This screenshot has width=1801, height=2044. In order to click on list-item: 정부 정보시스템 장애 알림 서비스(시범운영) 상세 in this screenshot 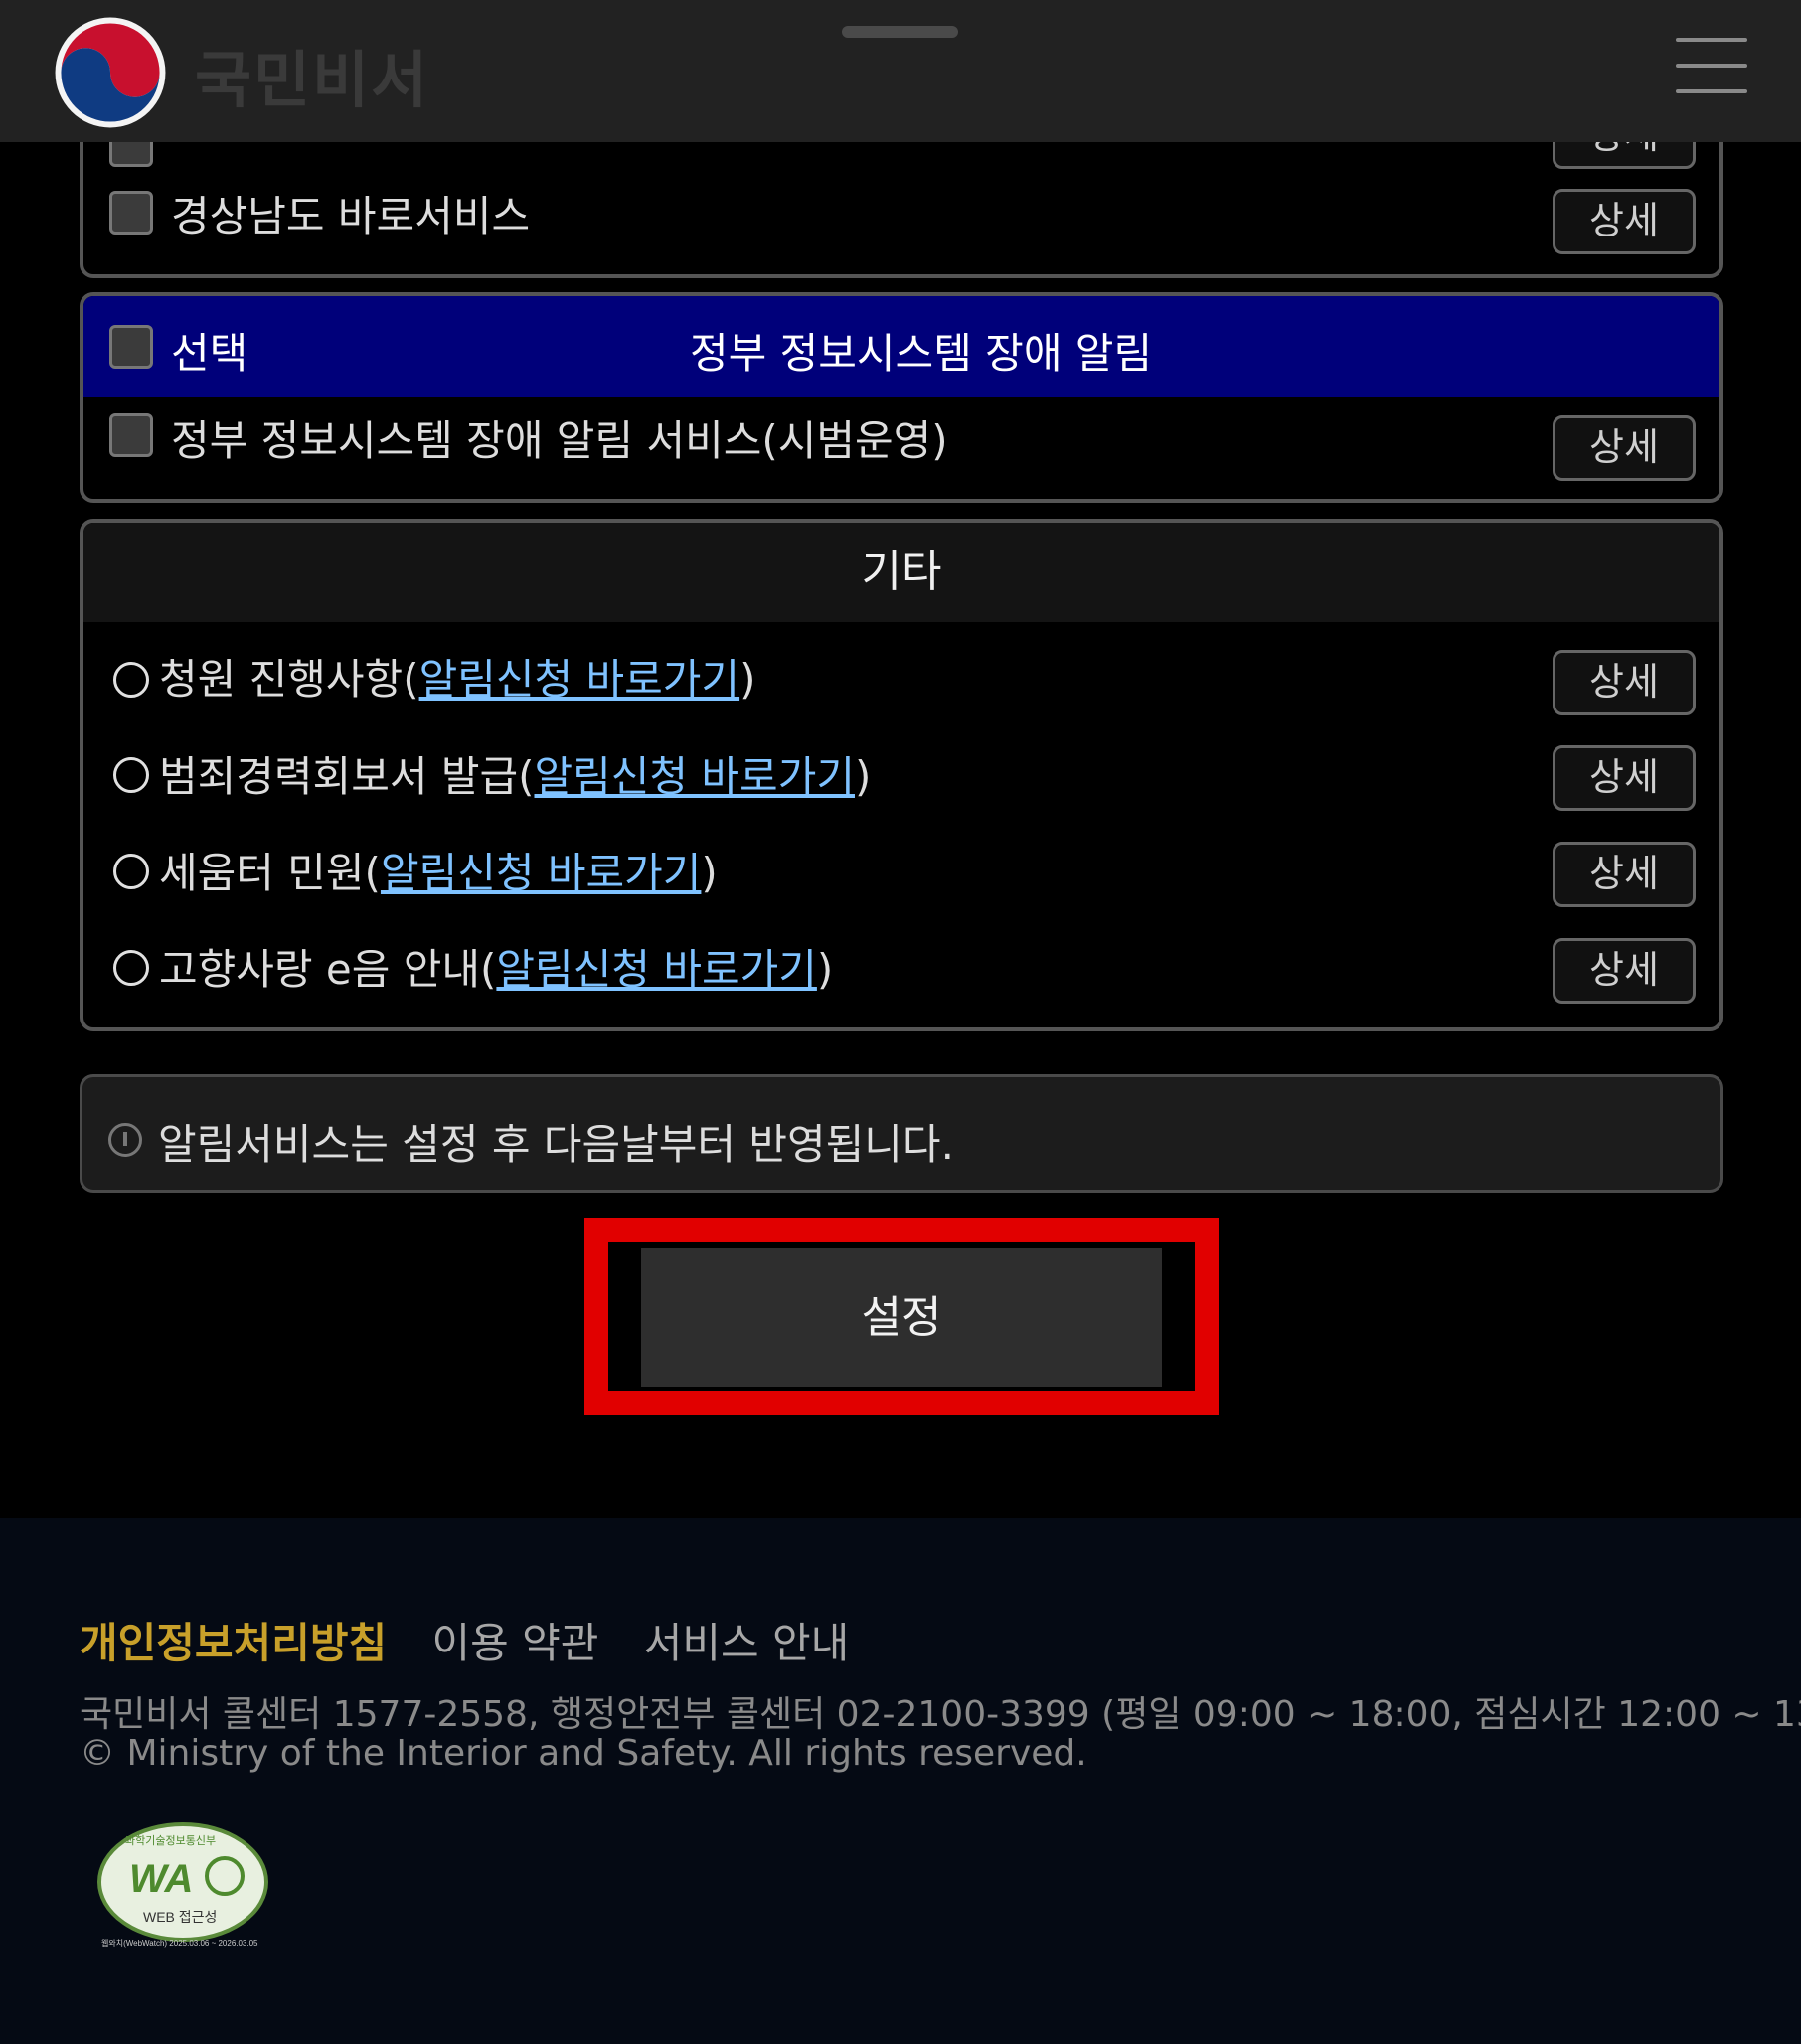, I will do `click(901, 444)`.